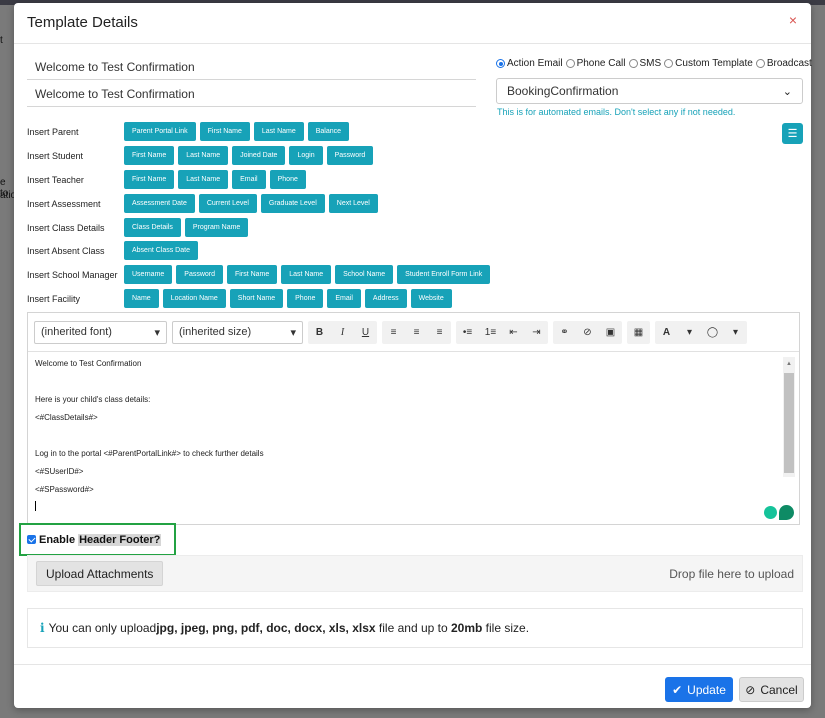  Describe the element at coordinates (64, 203) in the screenshot. I see `insert-label: Insert Assessment` at that location.